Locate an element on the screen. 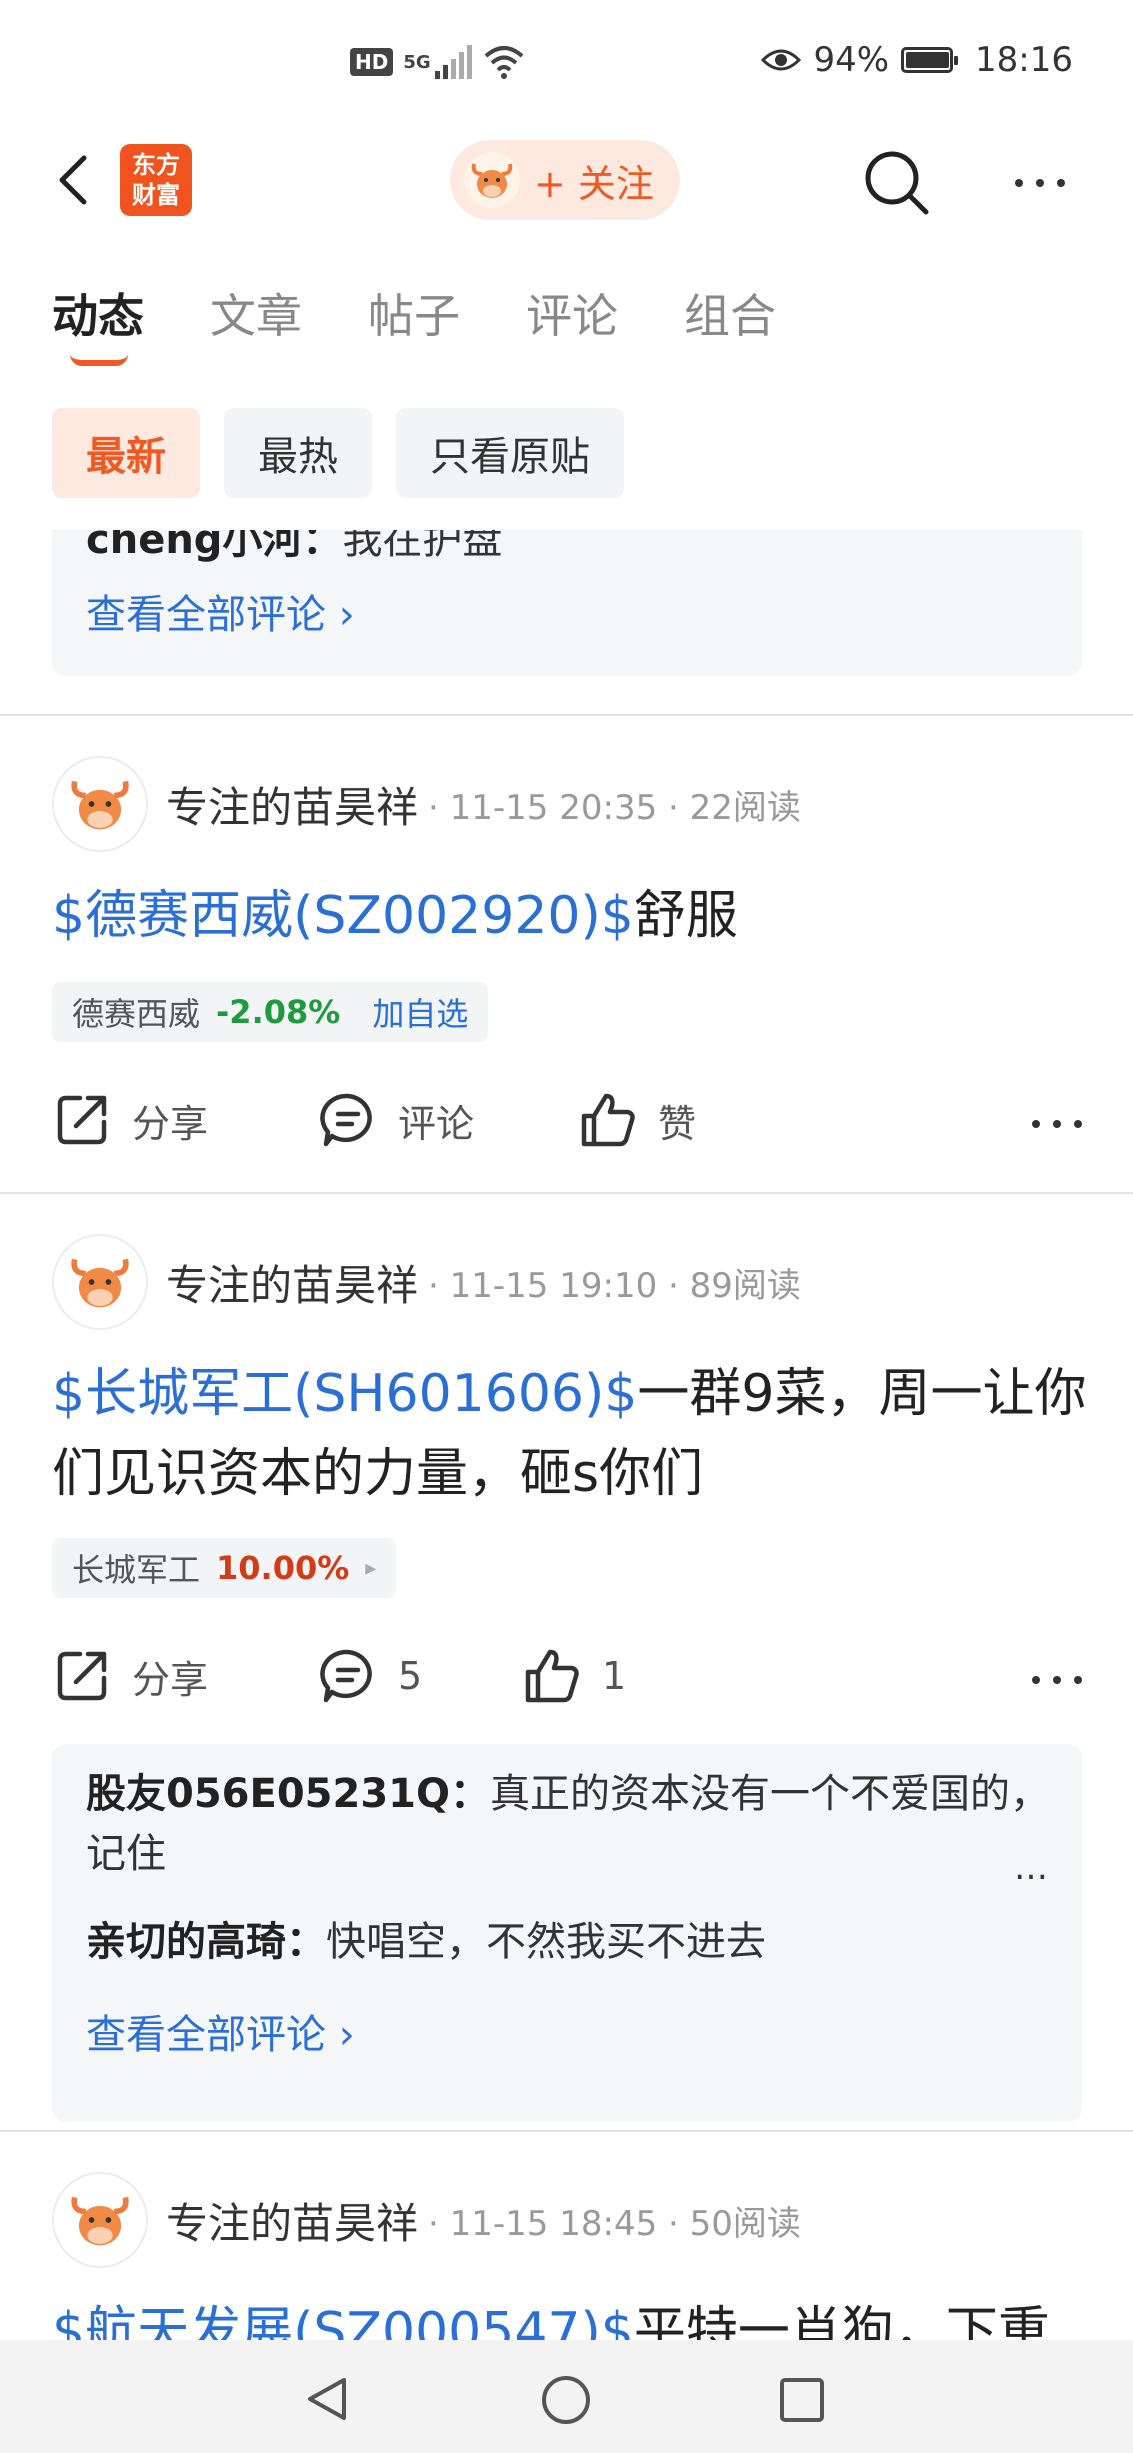 This screenshot has width=1133, height=2453. comment-author: 亲切的高琦： is located at coordinates (206, 1942).